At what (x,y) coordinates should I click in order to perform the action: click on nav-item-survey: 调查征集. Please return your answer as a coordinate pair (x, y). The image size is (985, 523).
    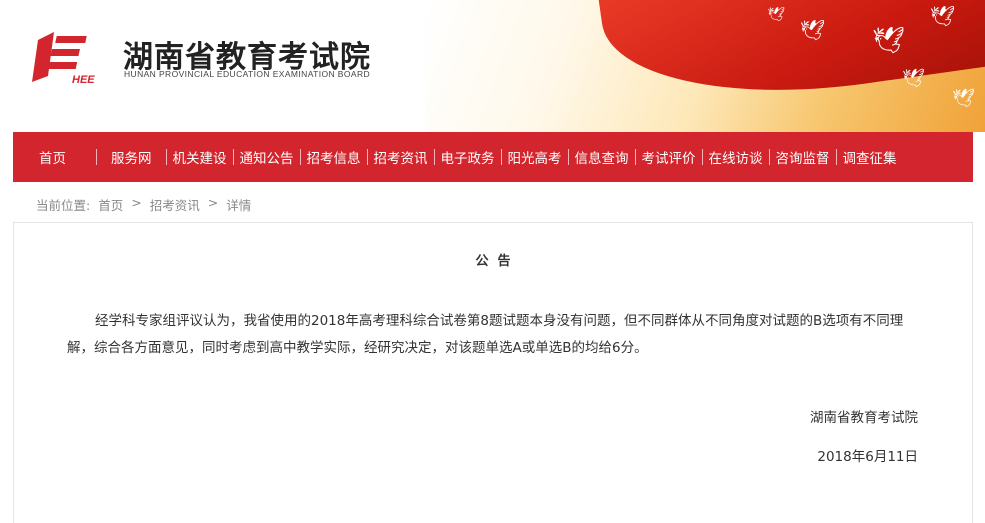
    Looking at the image, I should click on (870, 157).